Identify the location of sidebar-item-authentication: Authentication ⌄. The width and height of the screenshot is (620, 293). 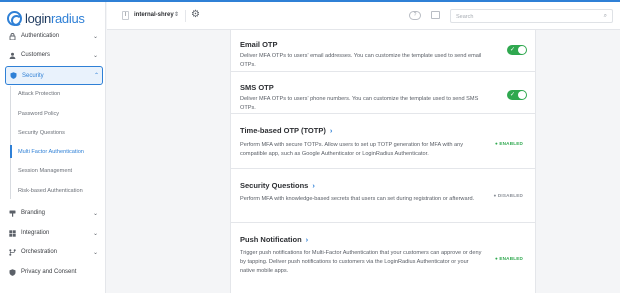
(52, 36).